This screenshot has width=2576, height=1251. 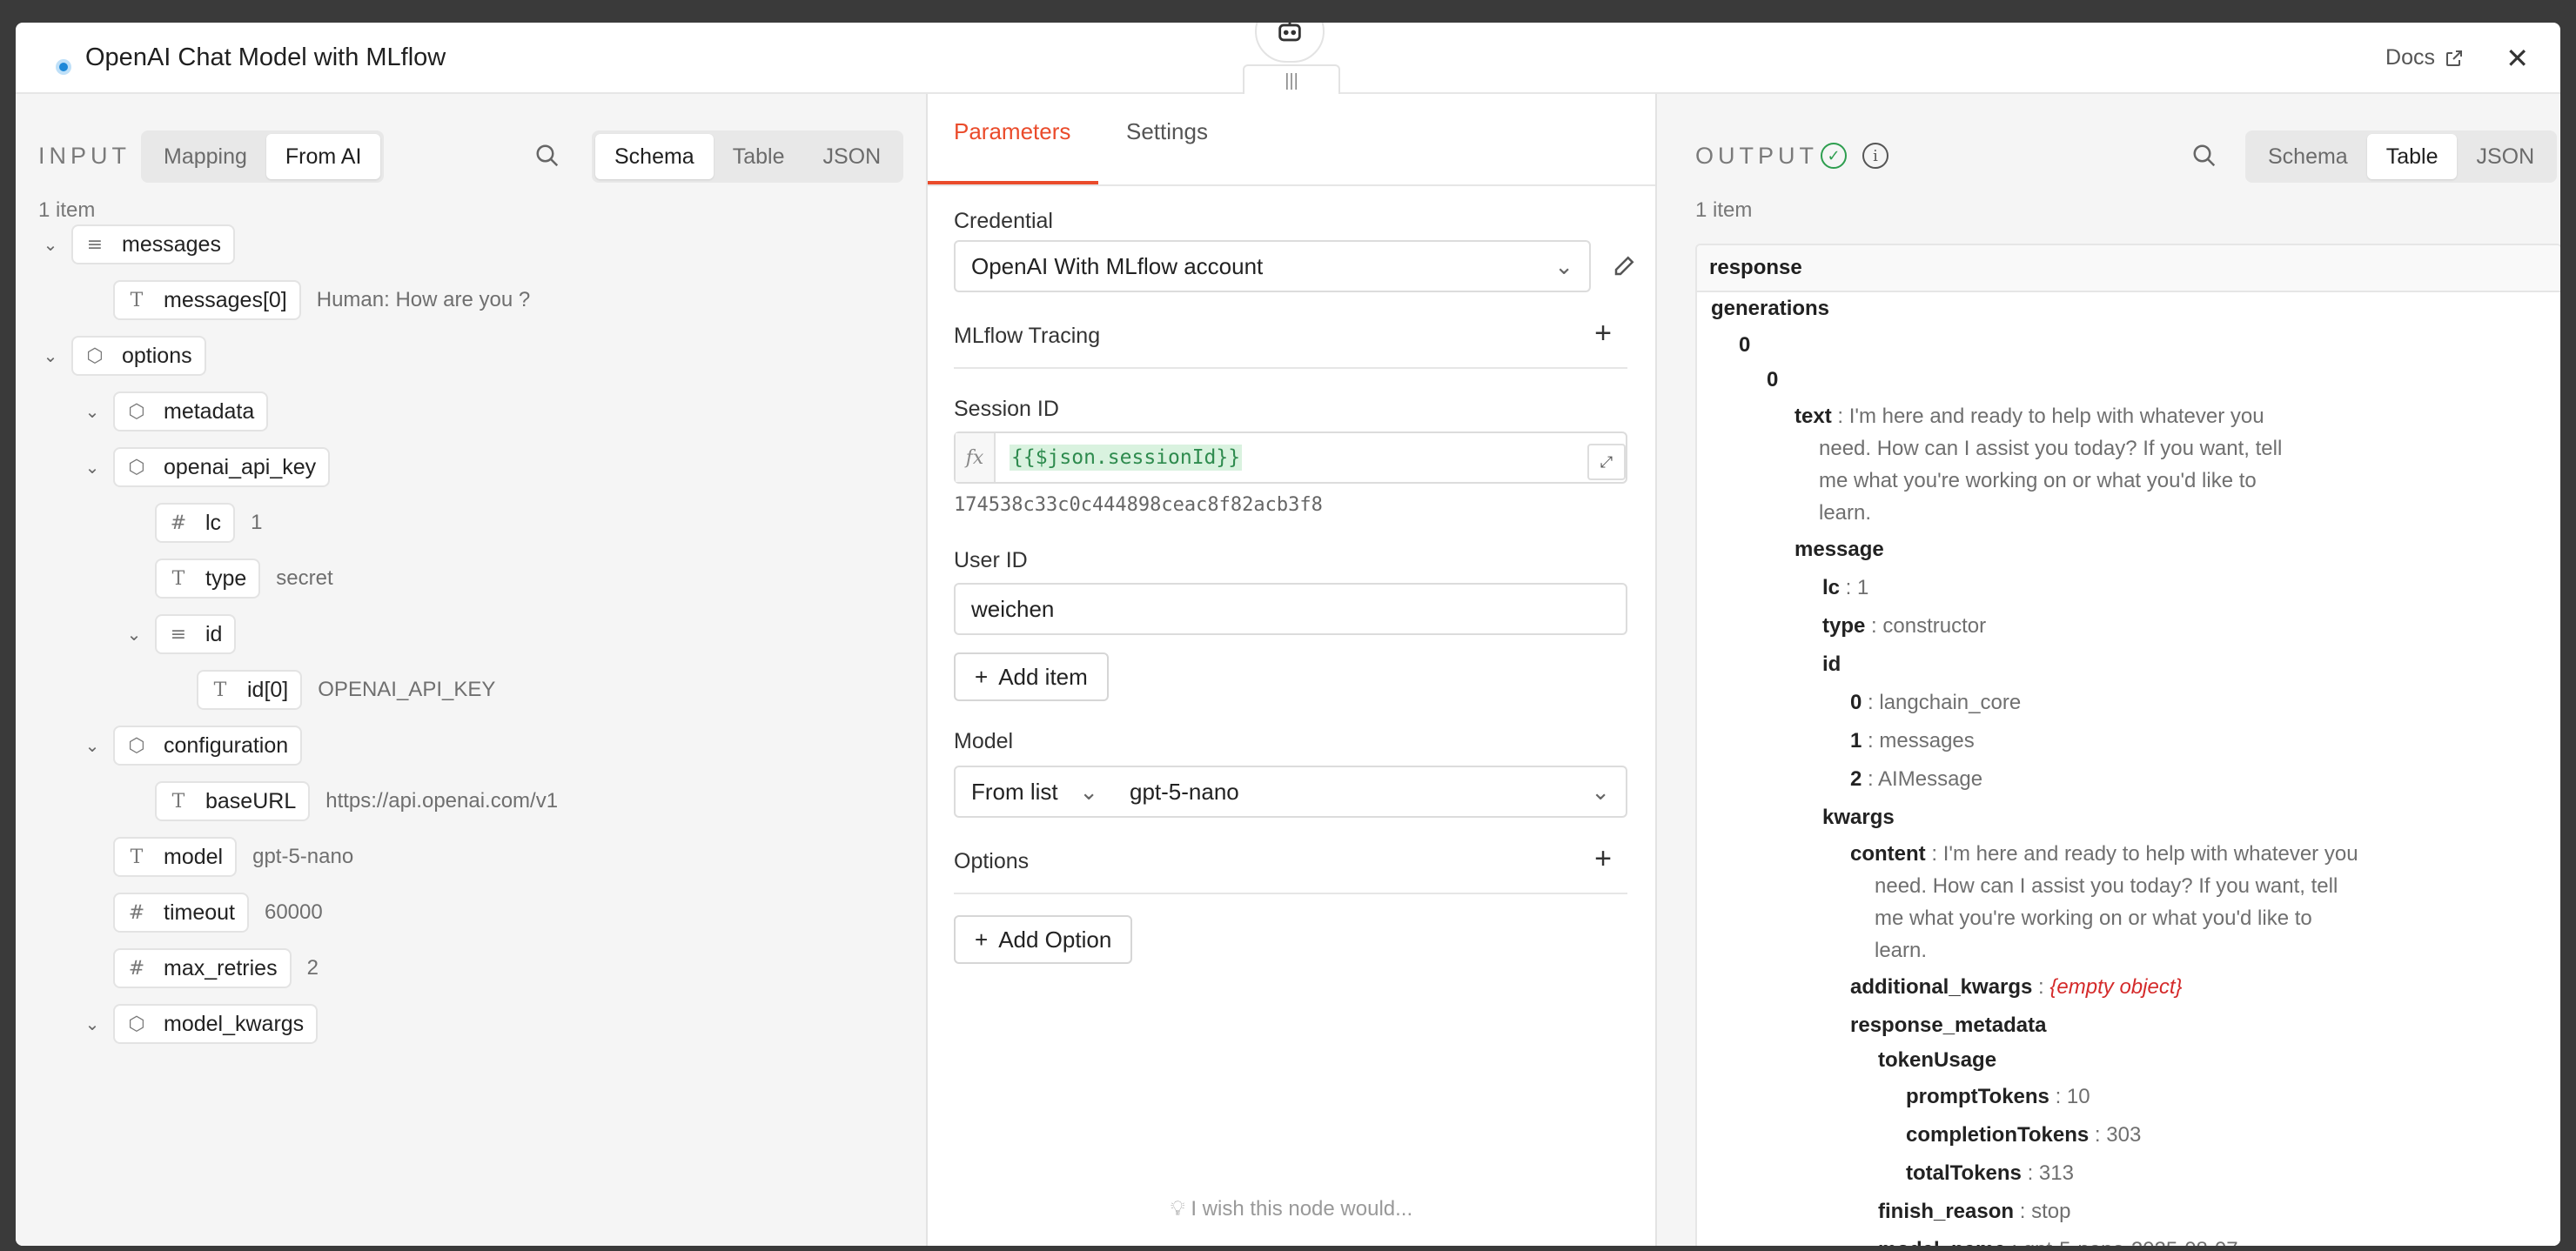 I want to click on field-key: max_retries, so click(x=221, y=967).